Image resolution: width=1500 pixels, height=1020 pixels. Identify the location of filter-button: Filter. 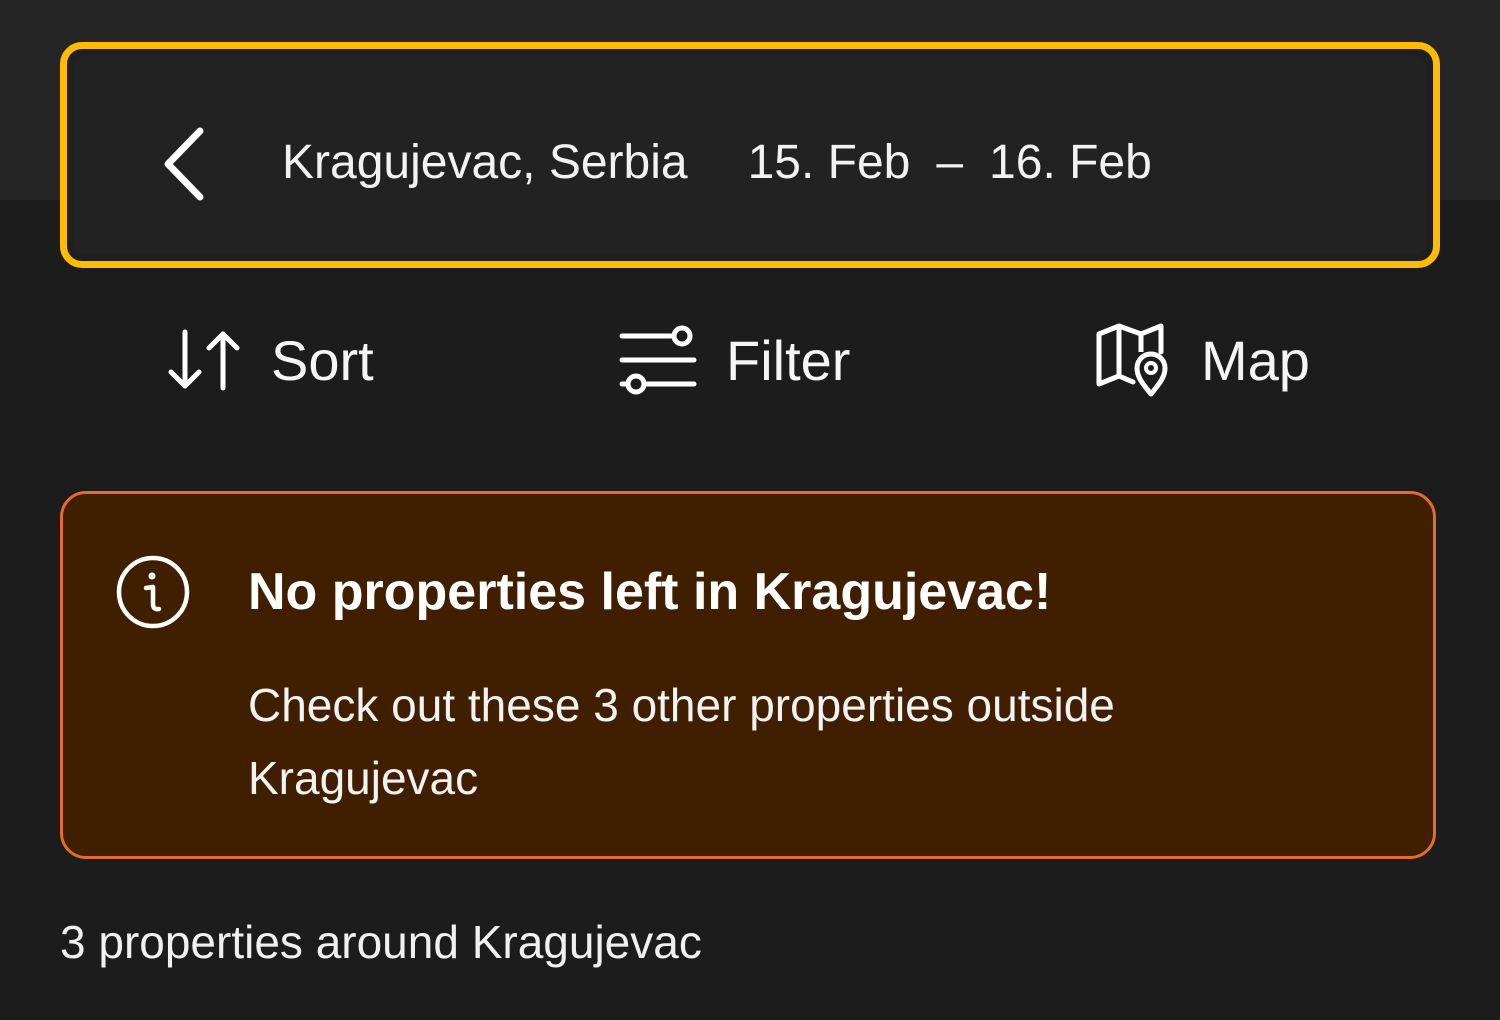
(734, 360).